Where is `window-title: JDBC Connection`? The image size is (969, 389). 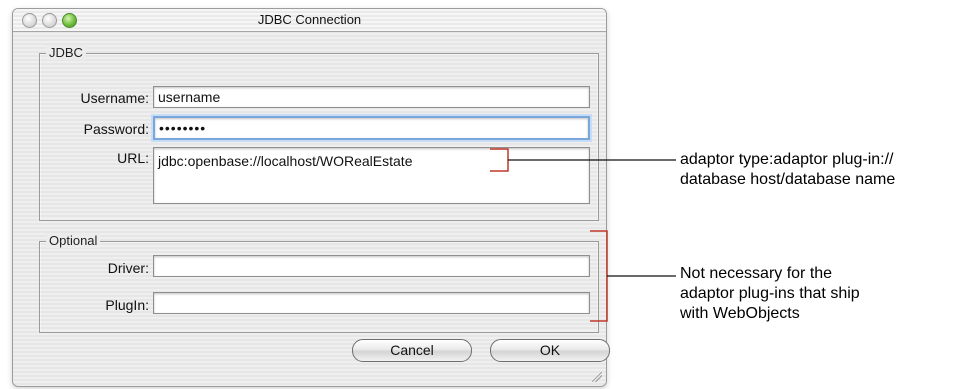
window-title: JDBC Connection is located at coordinates (309, 19).